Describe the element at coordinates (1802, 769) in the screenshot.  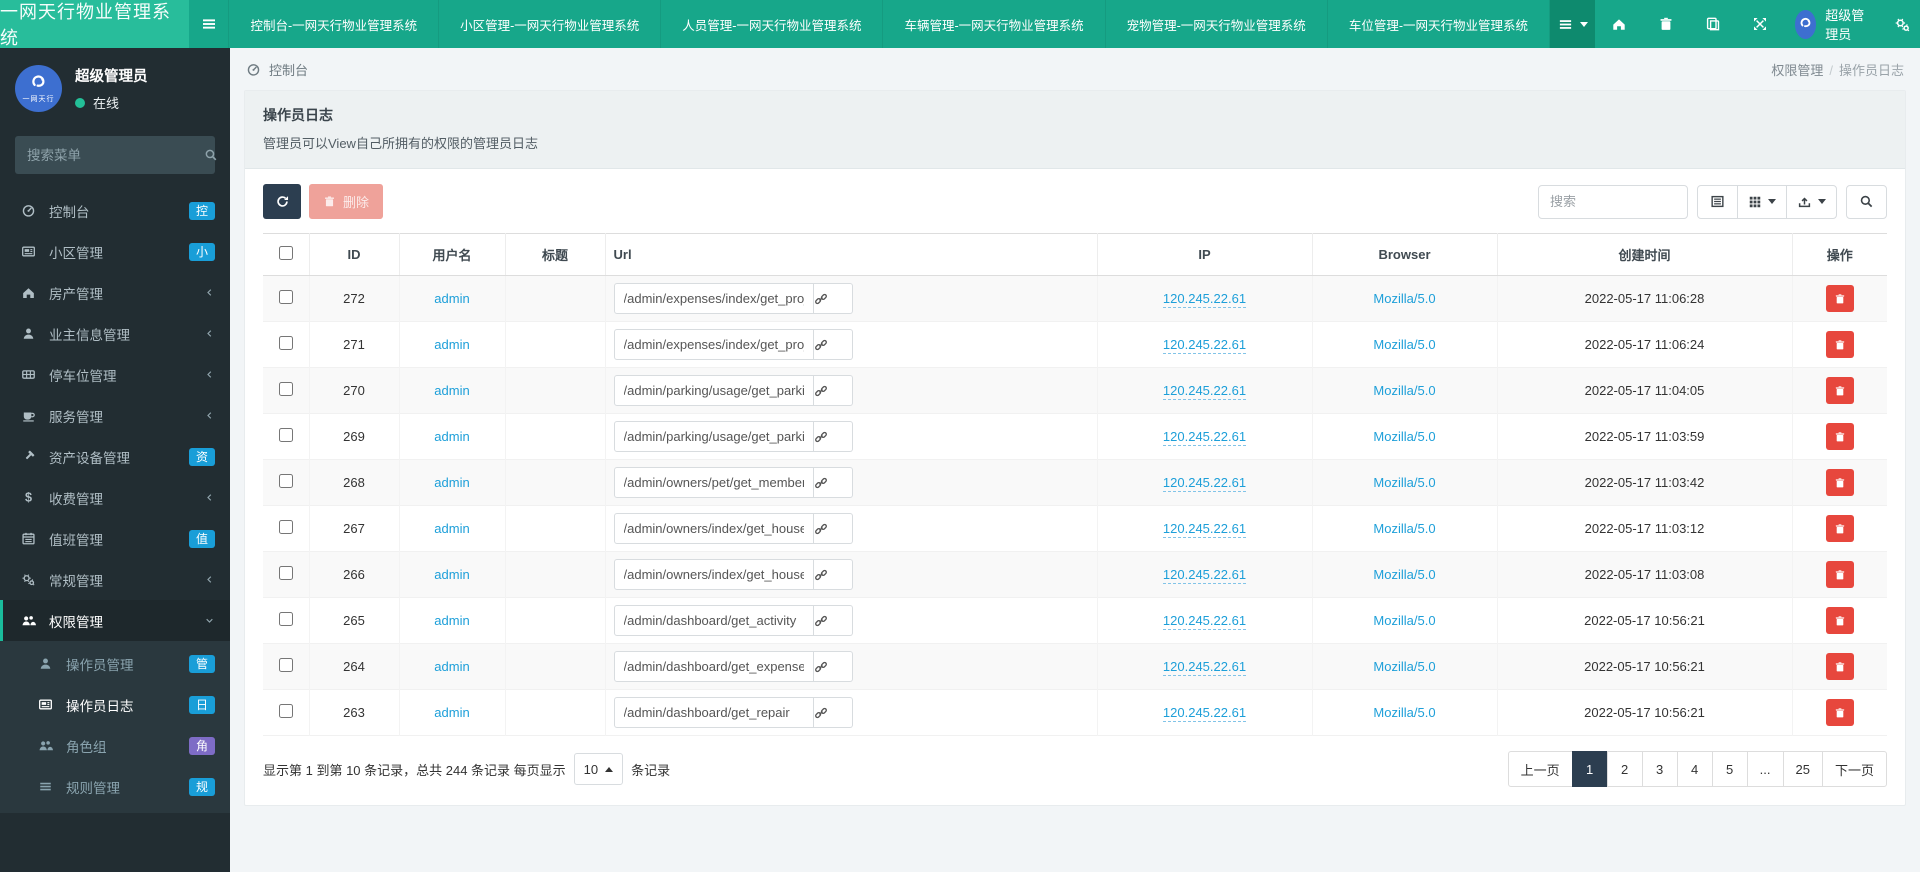
I see `pager-button-25: 25` at that location.